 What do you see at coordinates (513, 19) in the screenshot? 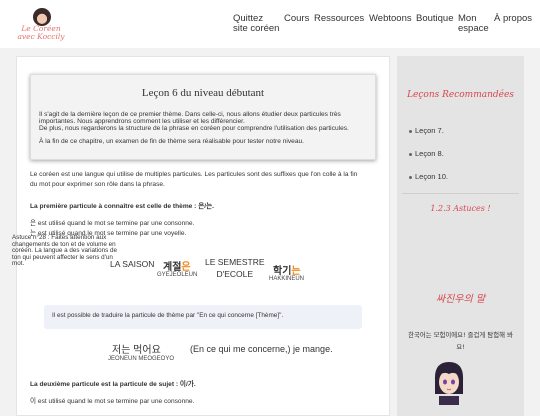
I see `nav-a-propos: À propos` at bounding box center [513, 19].